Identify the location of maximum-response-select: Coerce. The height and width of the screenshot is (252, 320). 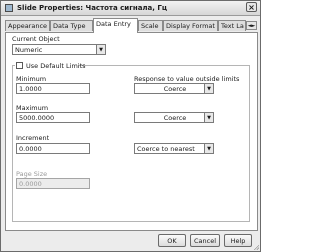
(174, 117).